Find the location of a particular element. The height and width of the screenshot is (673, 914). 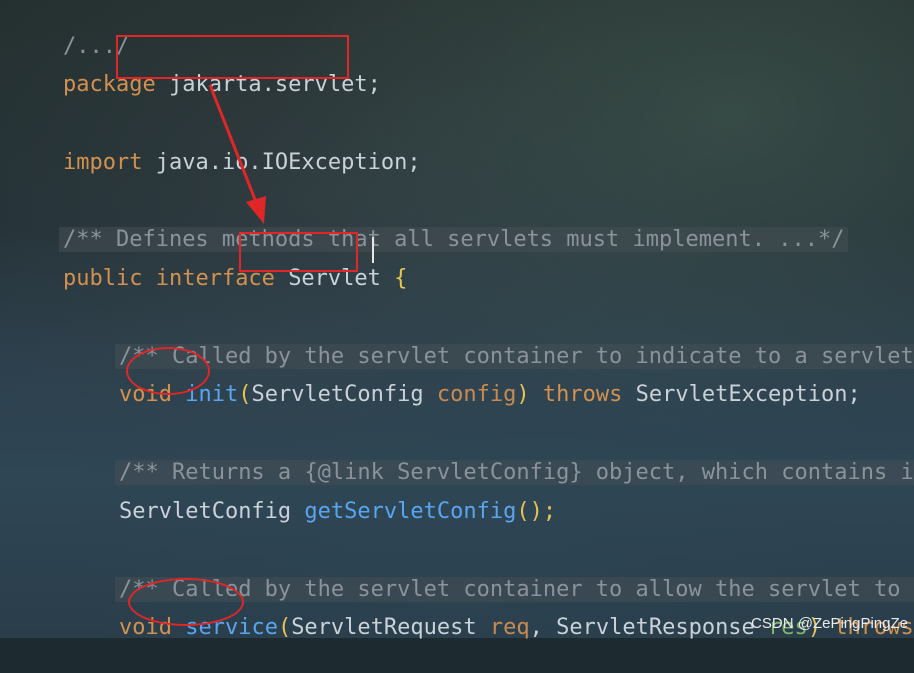

public-keyword: public is located at coordinates (102, 278).